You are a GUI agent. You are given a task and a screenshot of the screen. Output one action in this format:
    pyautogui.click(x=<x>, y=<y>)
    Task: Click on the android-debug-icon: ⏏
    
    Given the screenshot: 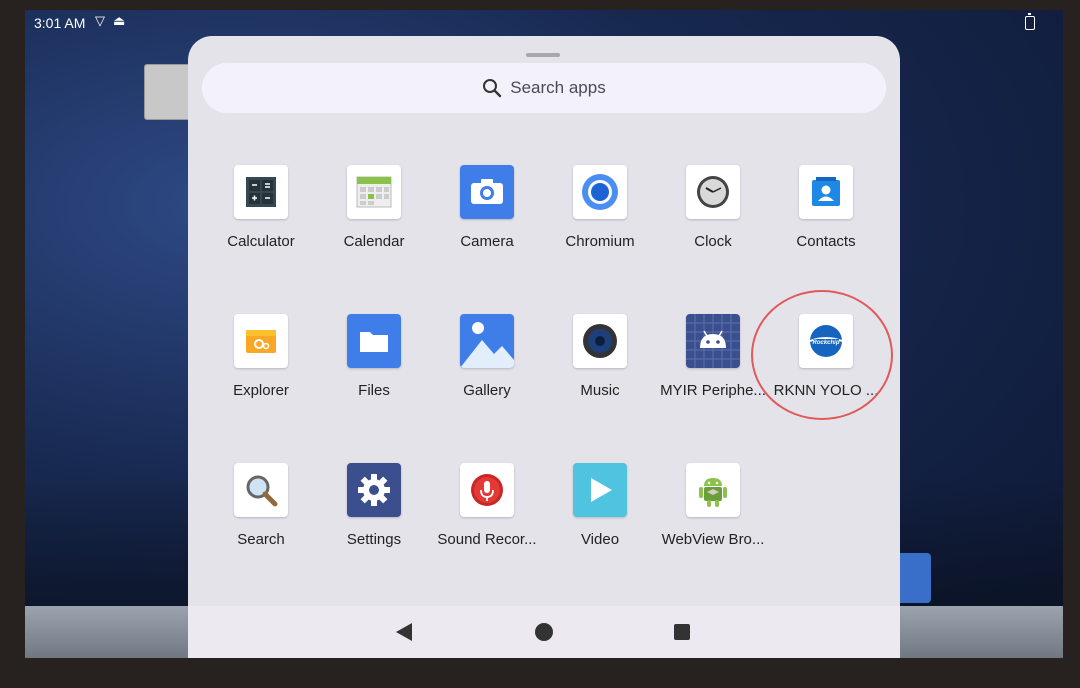 What is the action you would take?
    pyautogui.click(x=123, y=20)
    